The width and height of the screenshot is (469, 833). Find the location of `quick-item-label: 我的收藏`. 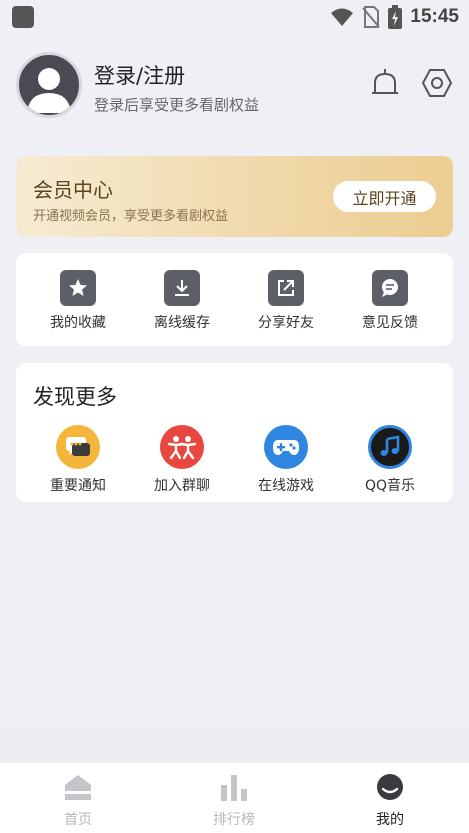

quick-item-label: 我的收藏 is located at coordinates (78, 323).